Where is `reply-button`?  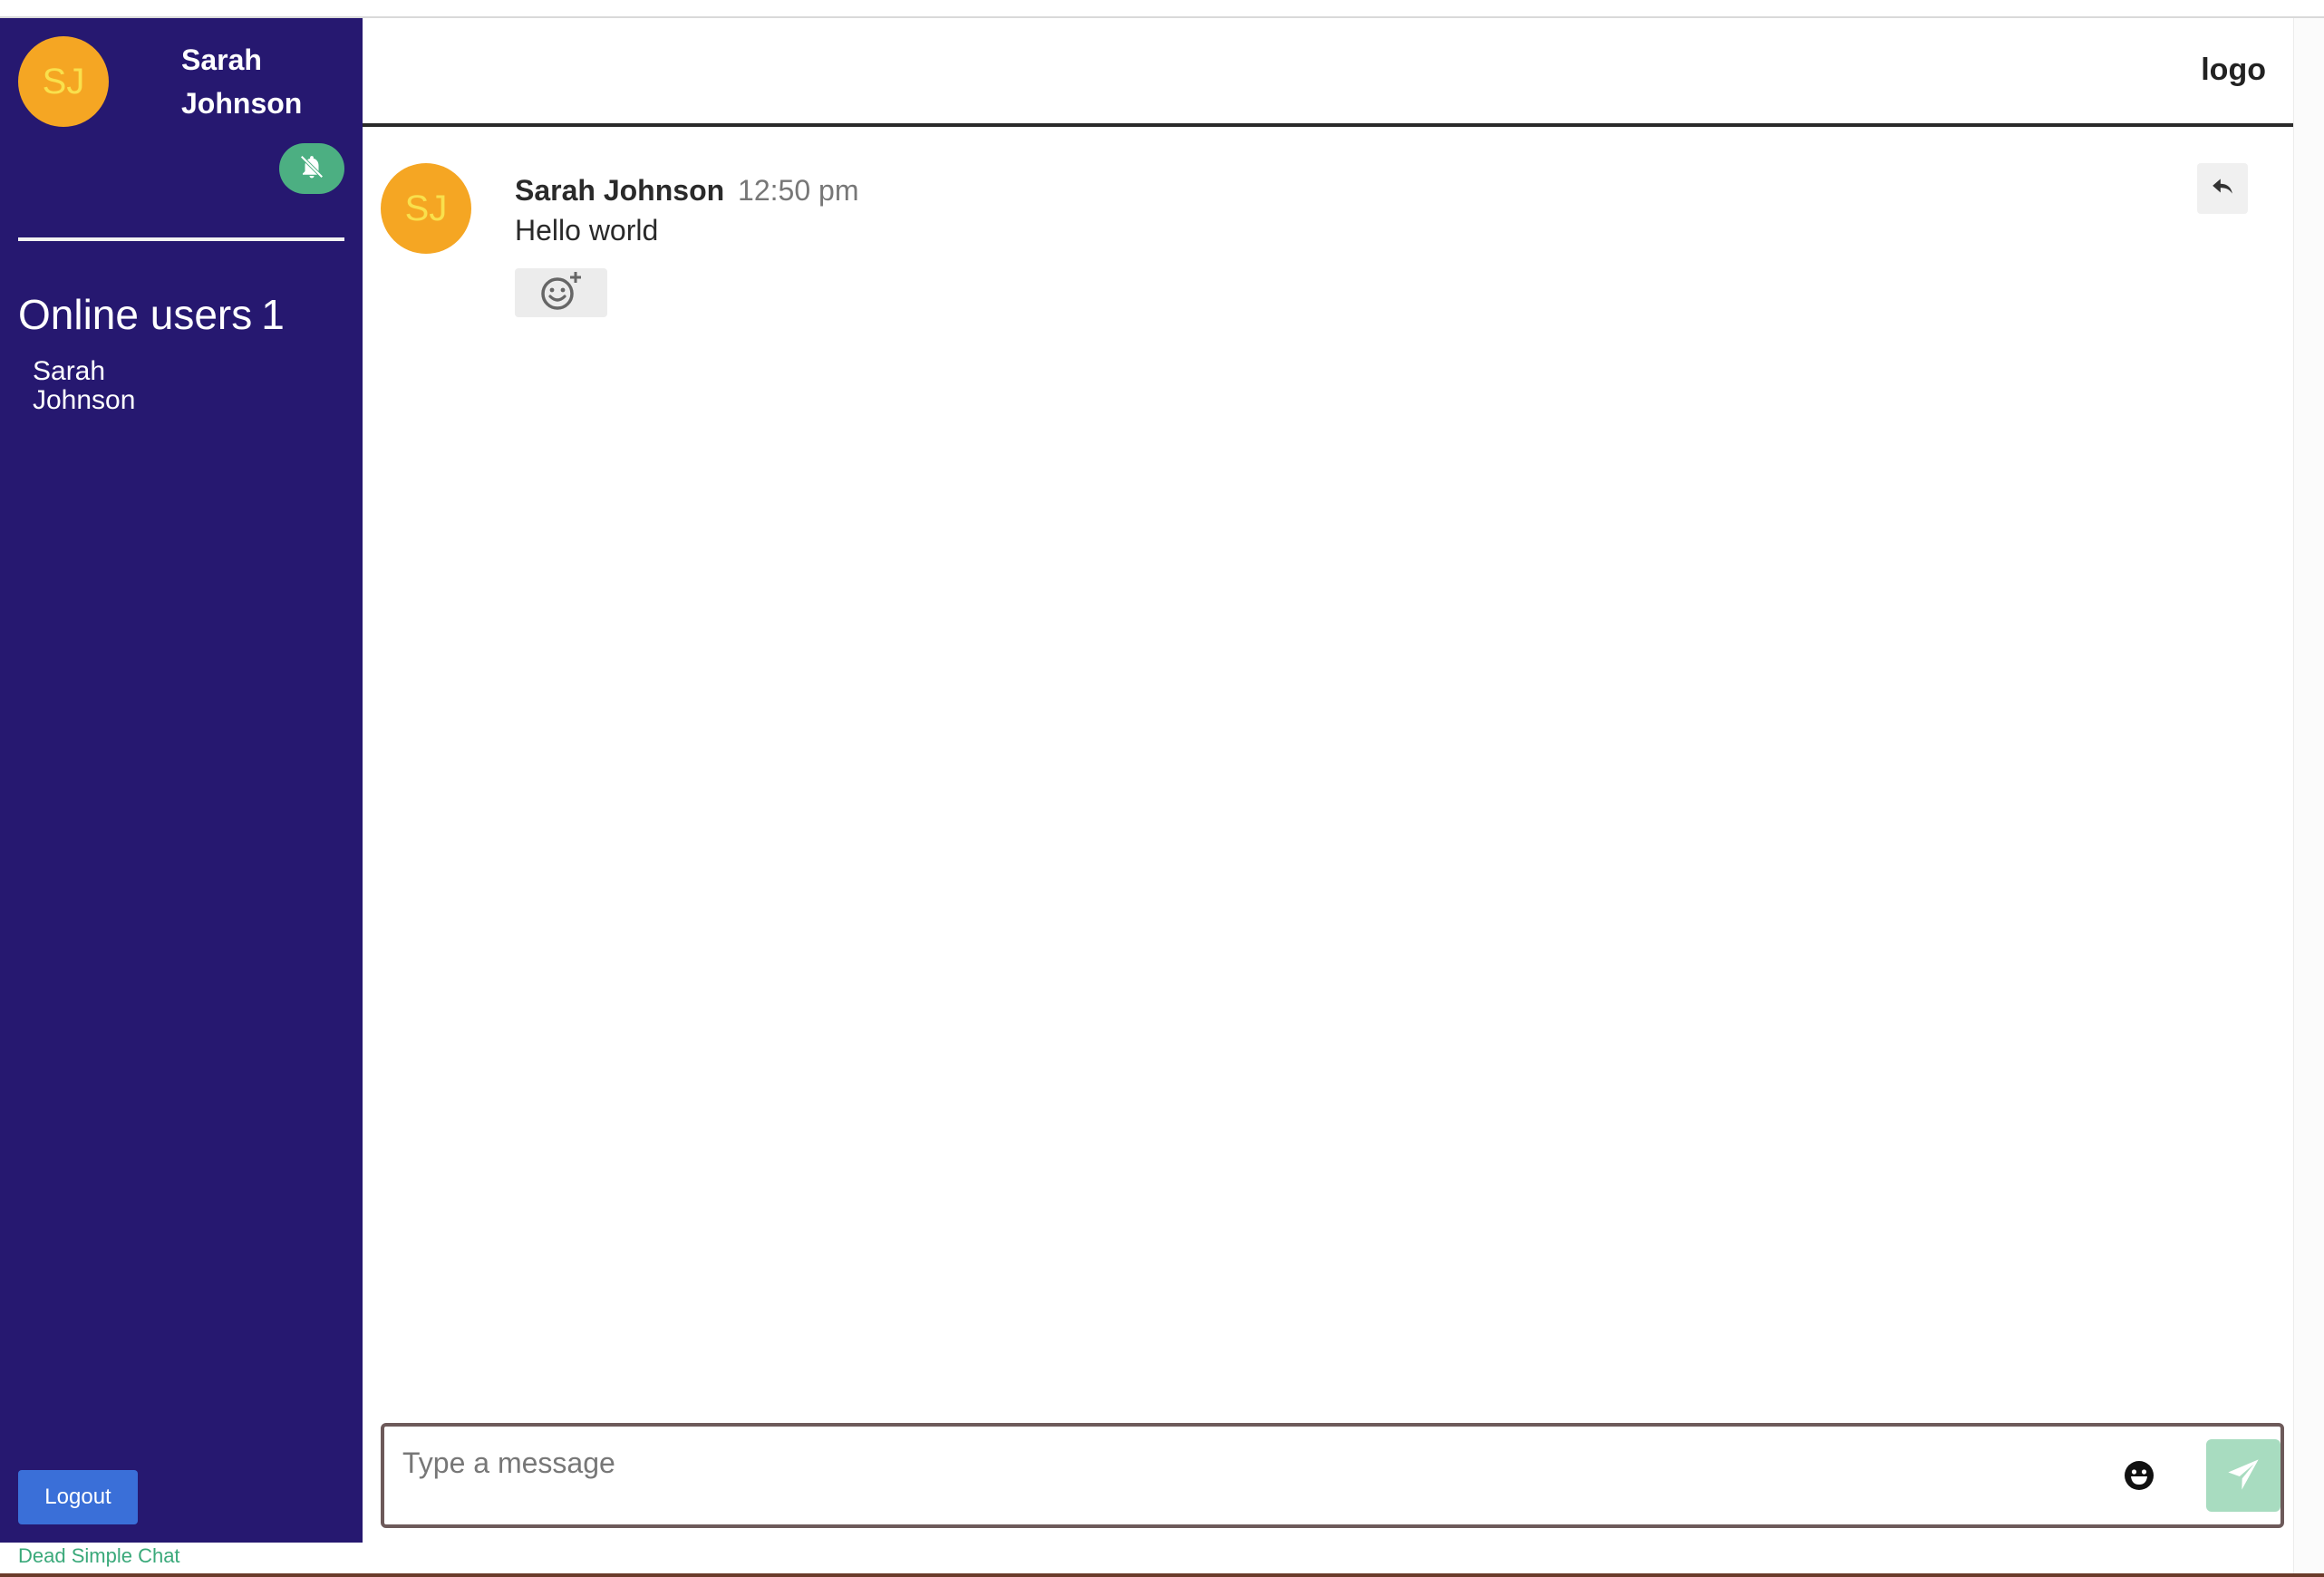
reply-button is located at coordinates (2222, 189).